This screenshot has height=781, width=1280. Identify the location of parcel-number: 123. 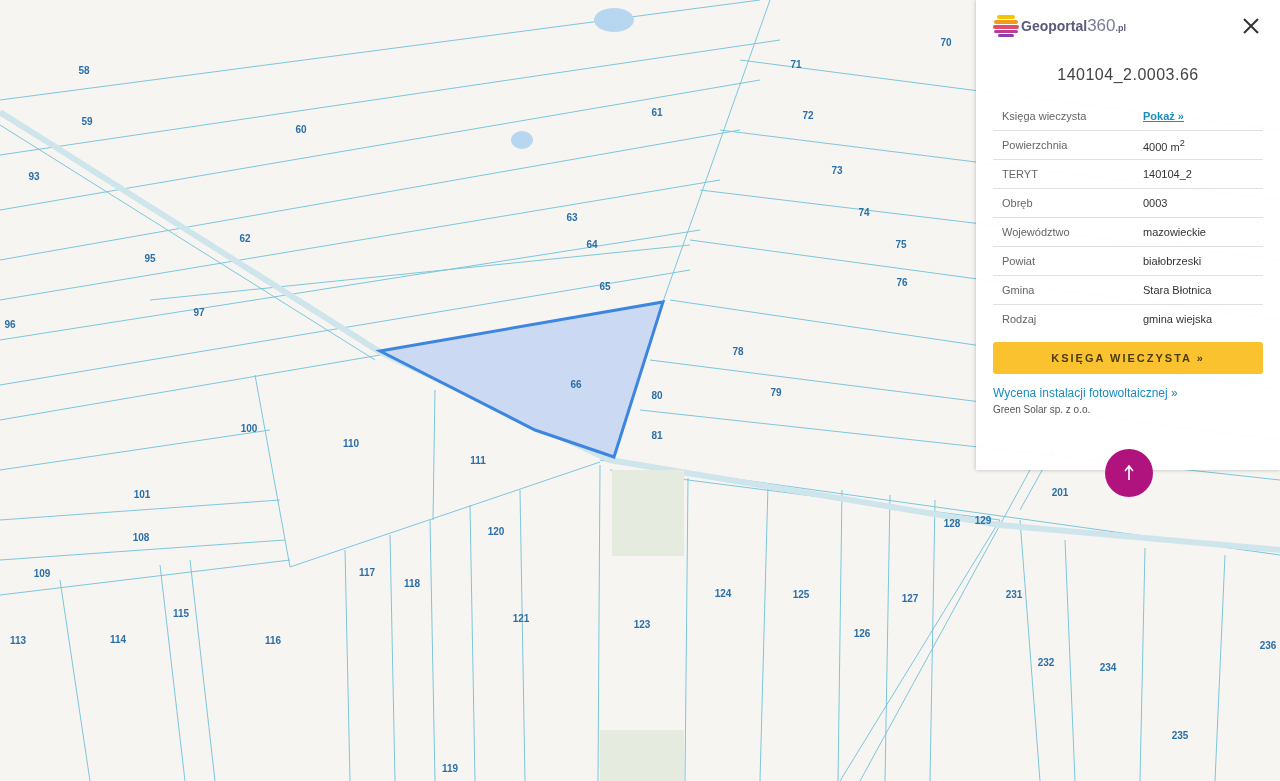
(642, 624).